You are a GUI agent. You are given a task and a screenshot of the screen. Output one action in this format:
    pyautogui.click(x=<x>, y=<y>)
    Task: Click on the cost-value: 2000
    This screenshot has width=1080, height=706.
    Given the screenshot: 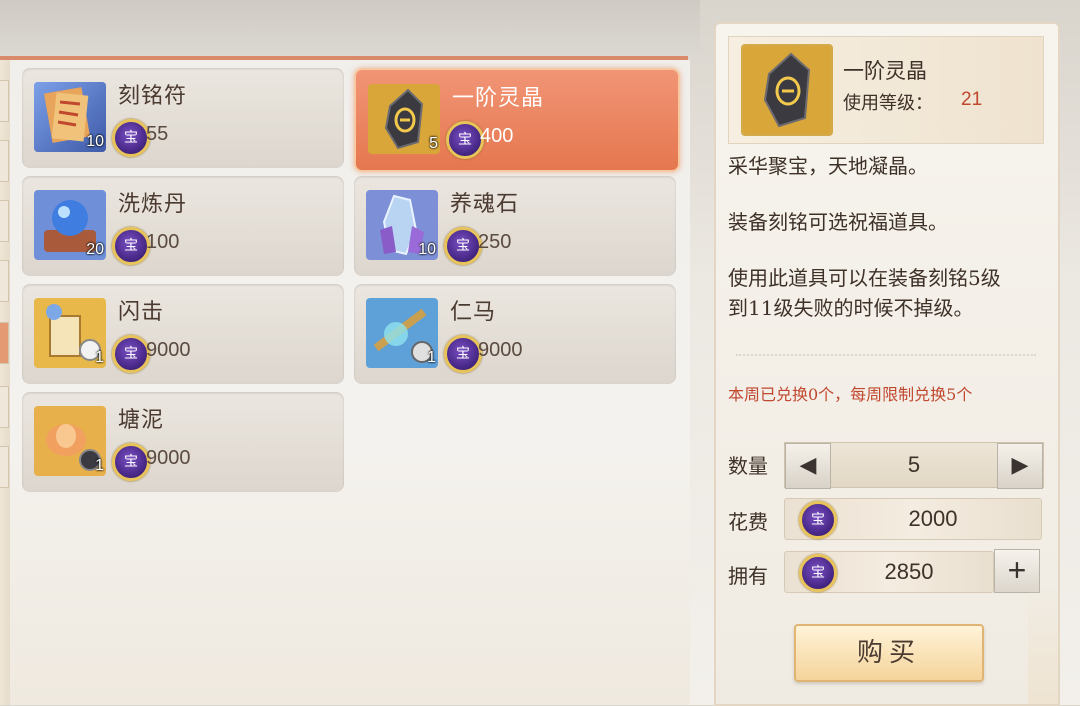 What is the action you would take?
    pyautogui.click(x=933, y=518)
    